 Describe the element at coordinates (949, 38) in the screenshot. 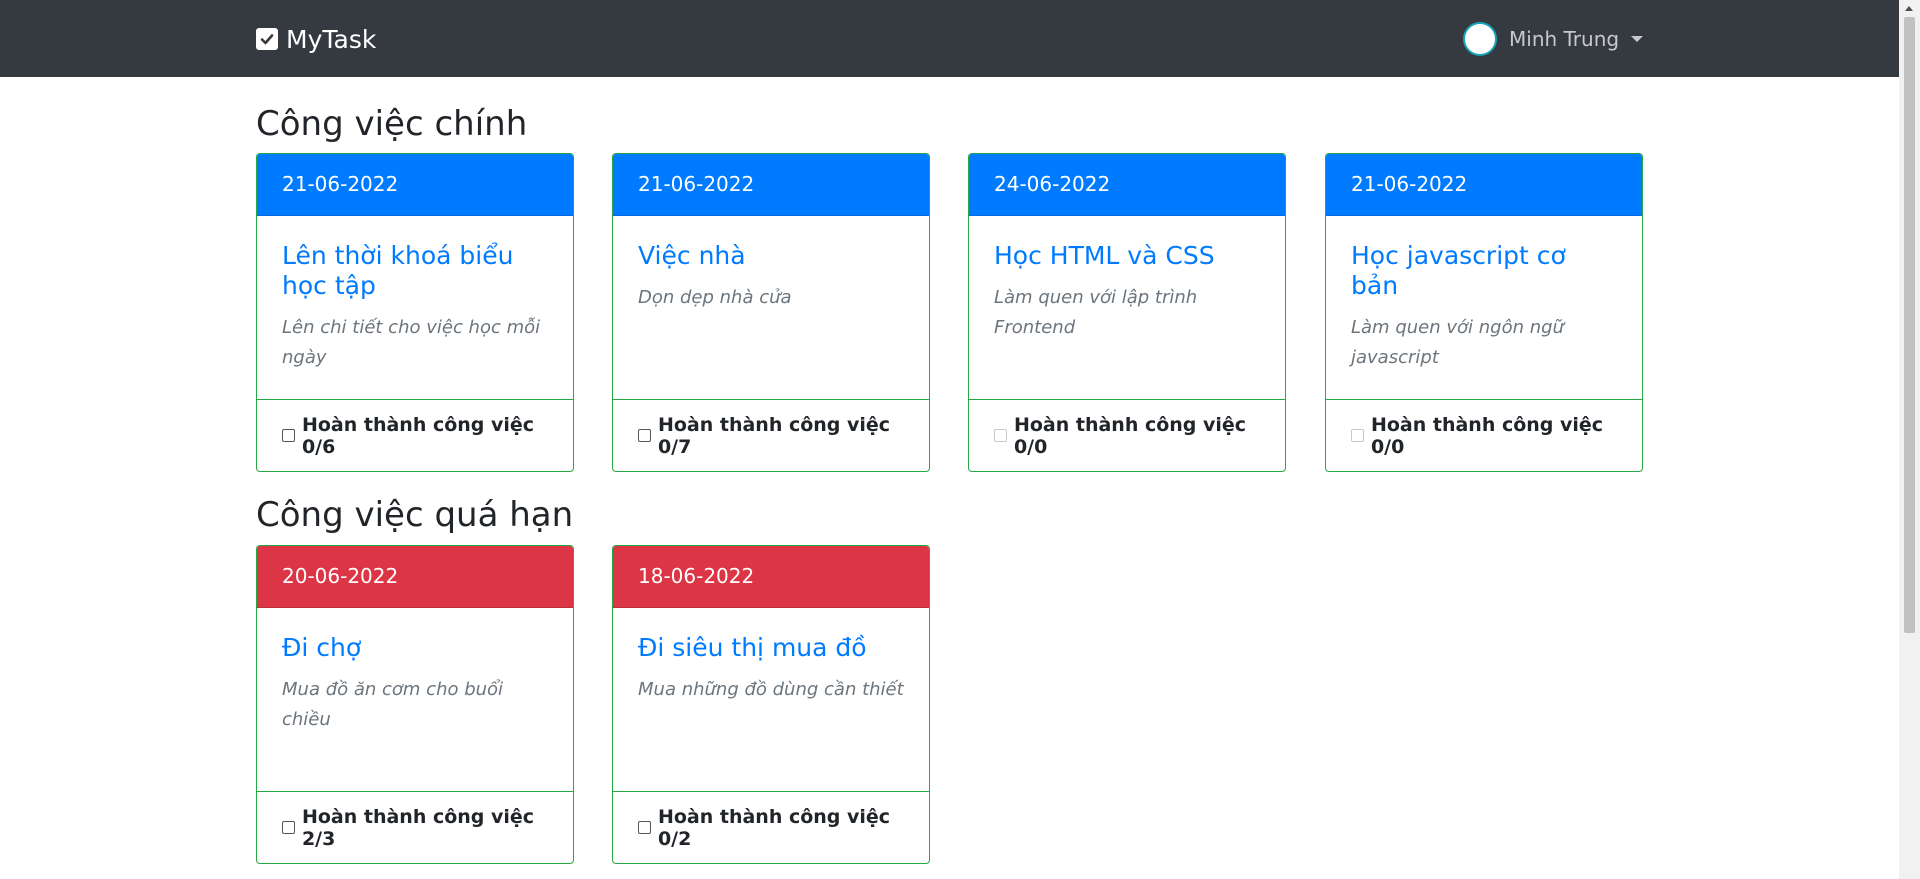

I see `navbar: MyTask Minh Trung` at that location.